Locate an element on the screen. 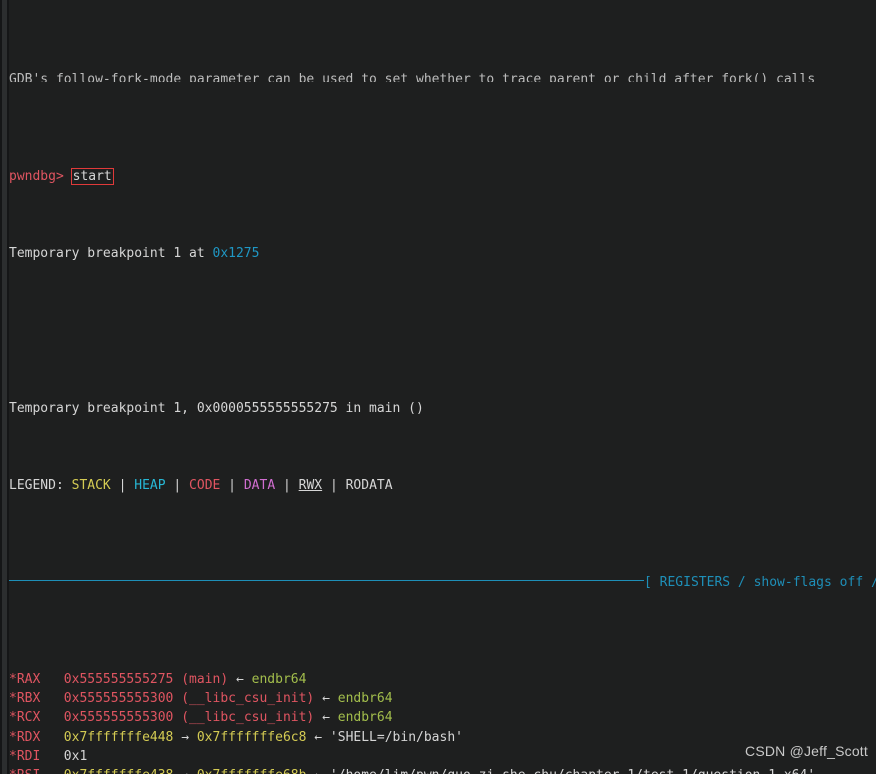 Image resolution: width=876 pixels, height=774 pixels. register-value-rbx: 0x555555555300 is located at coordinates (118, 699).